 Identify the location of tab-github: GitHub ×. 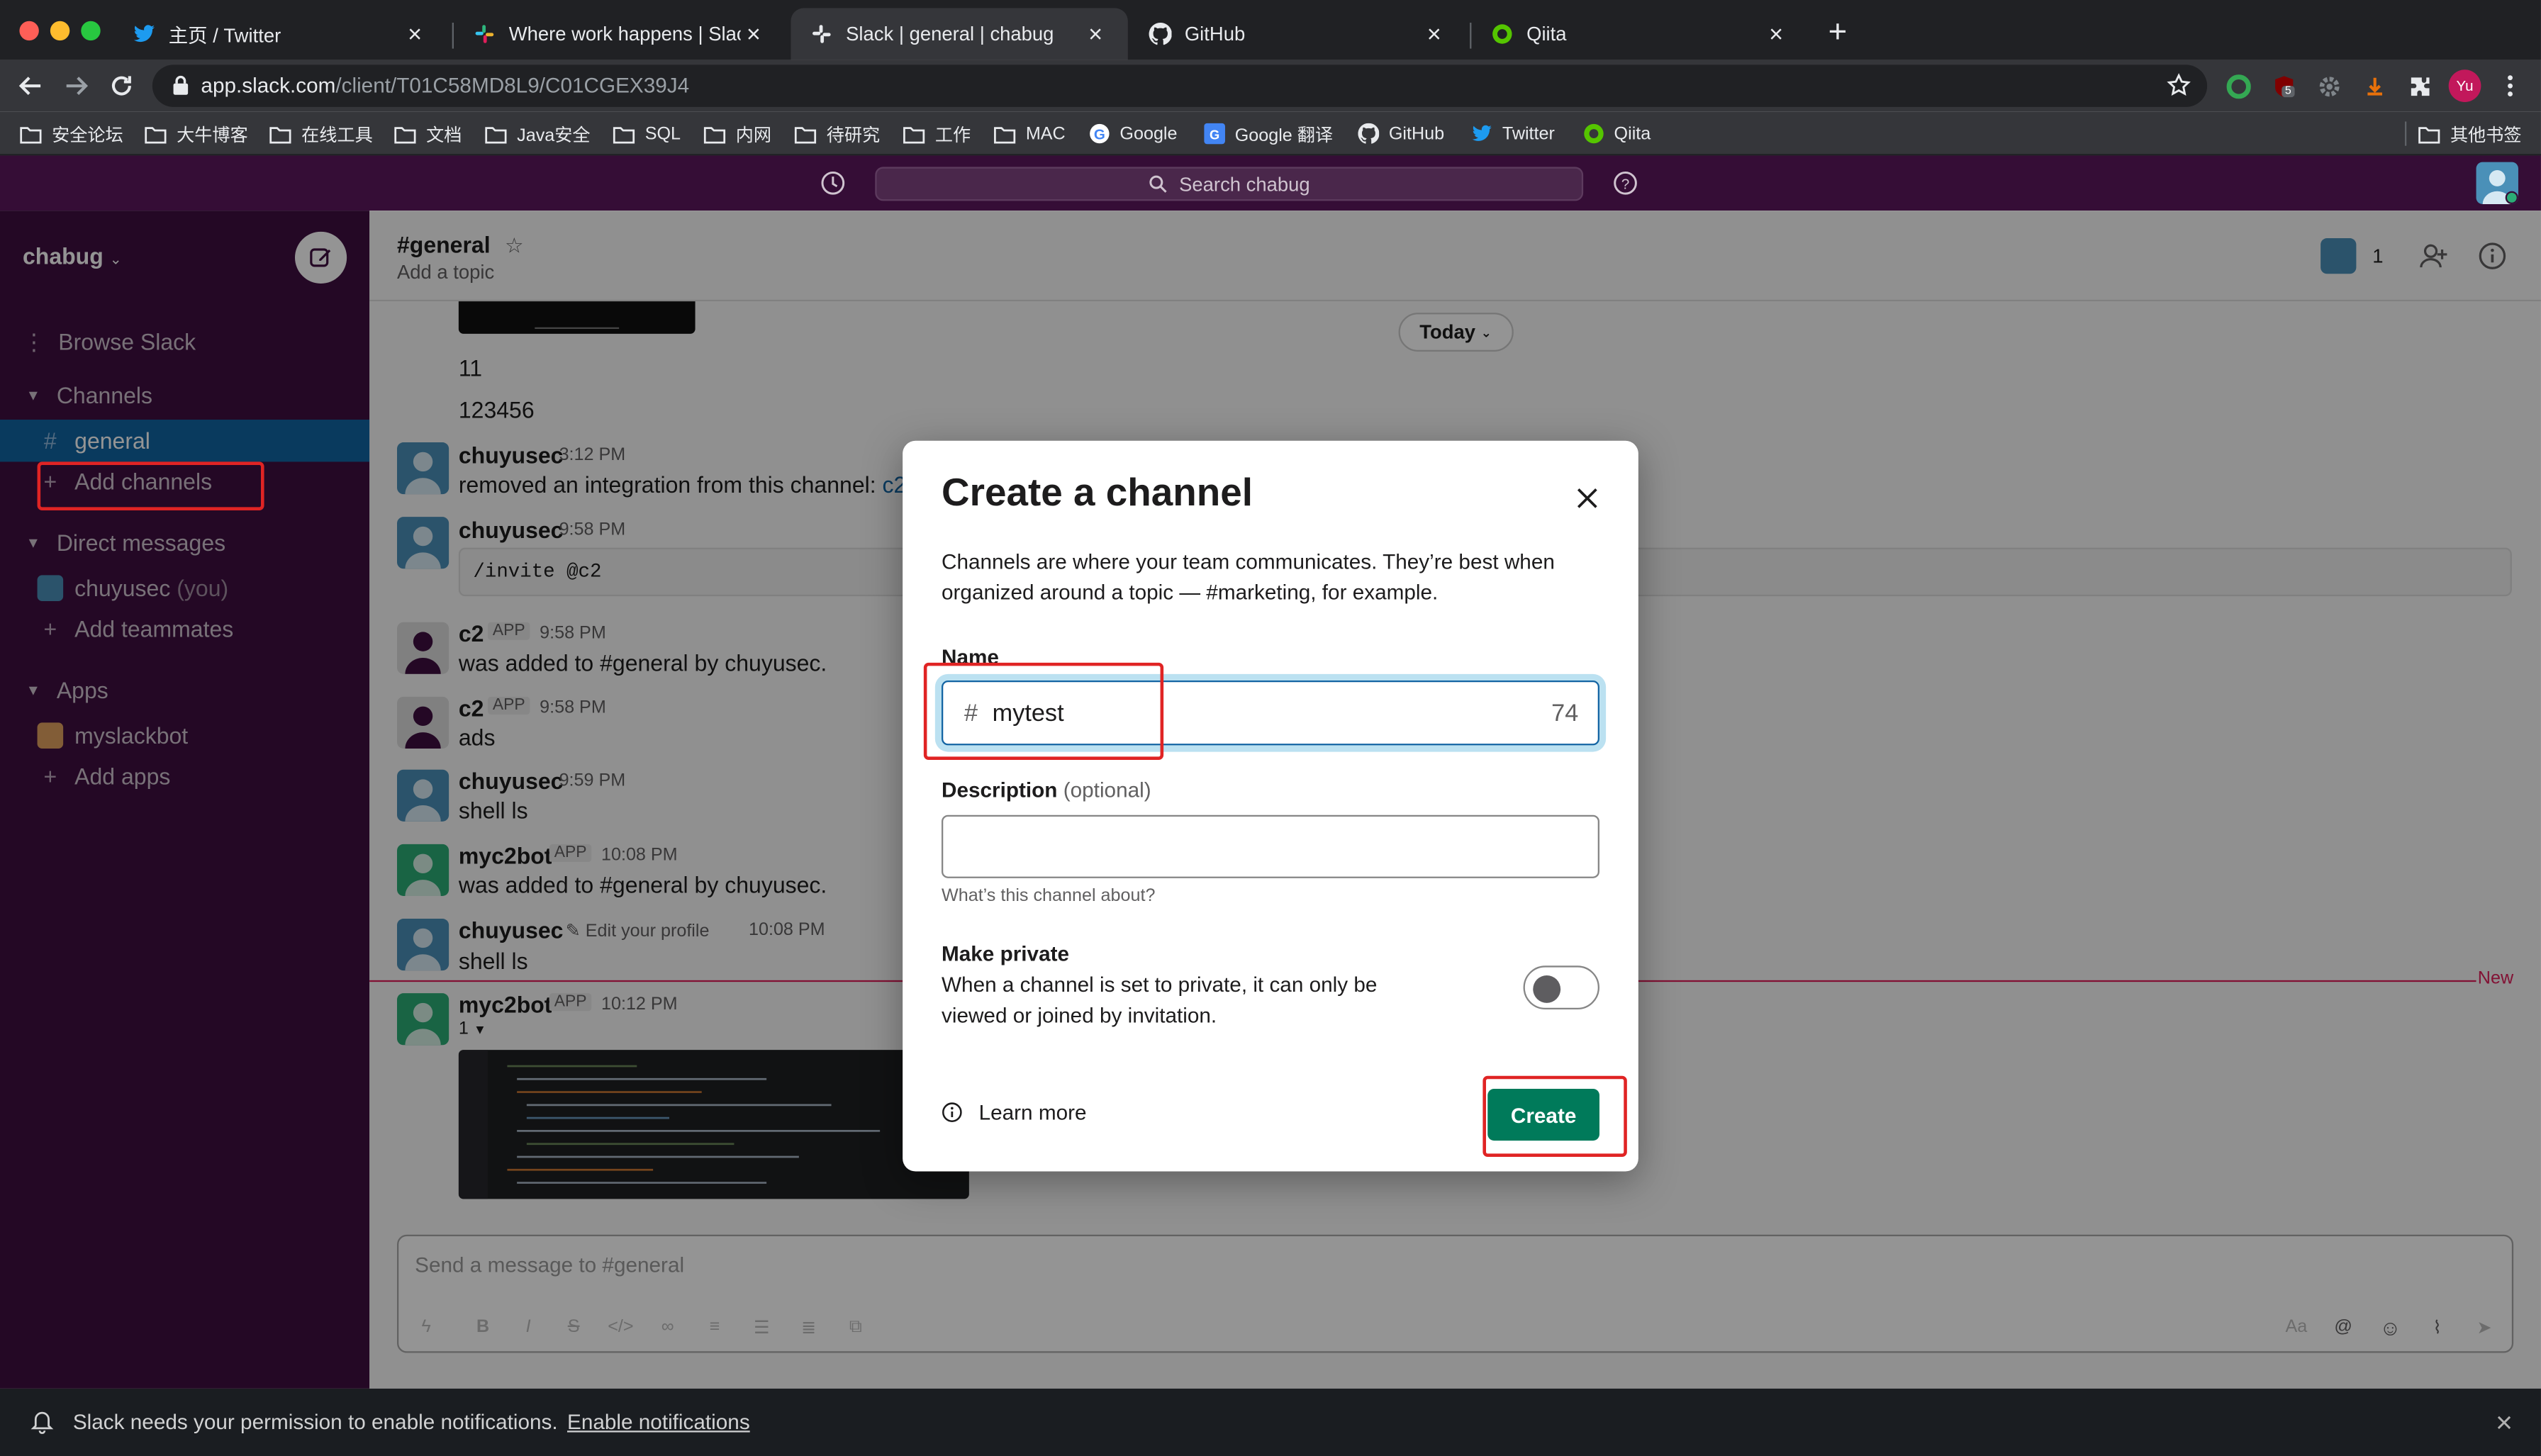
(1297, 34).